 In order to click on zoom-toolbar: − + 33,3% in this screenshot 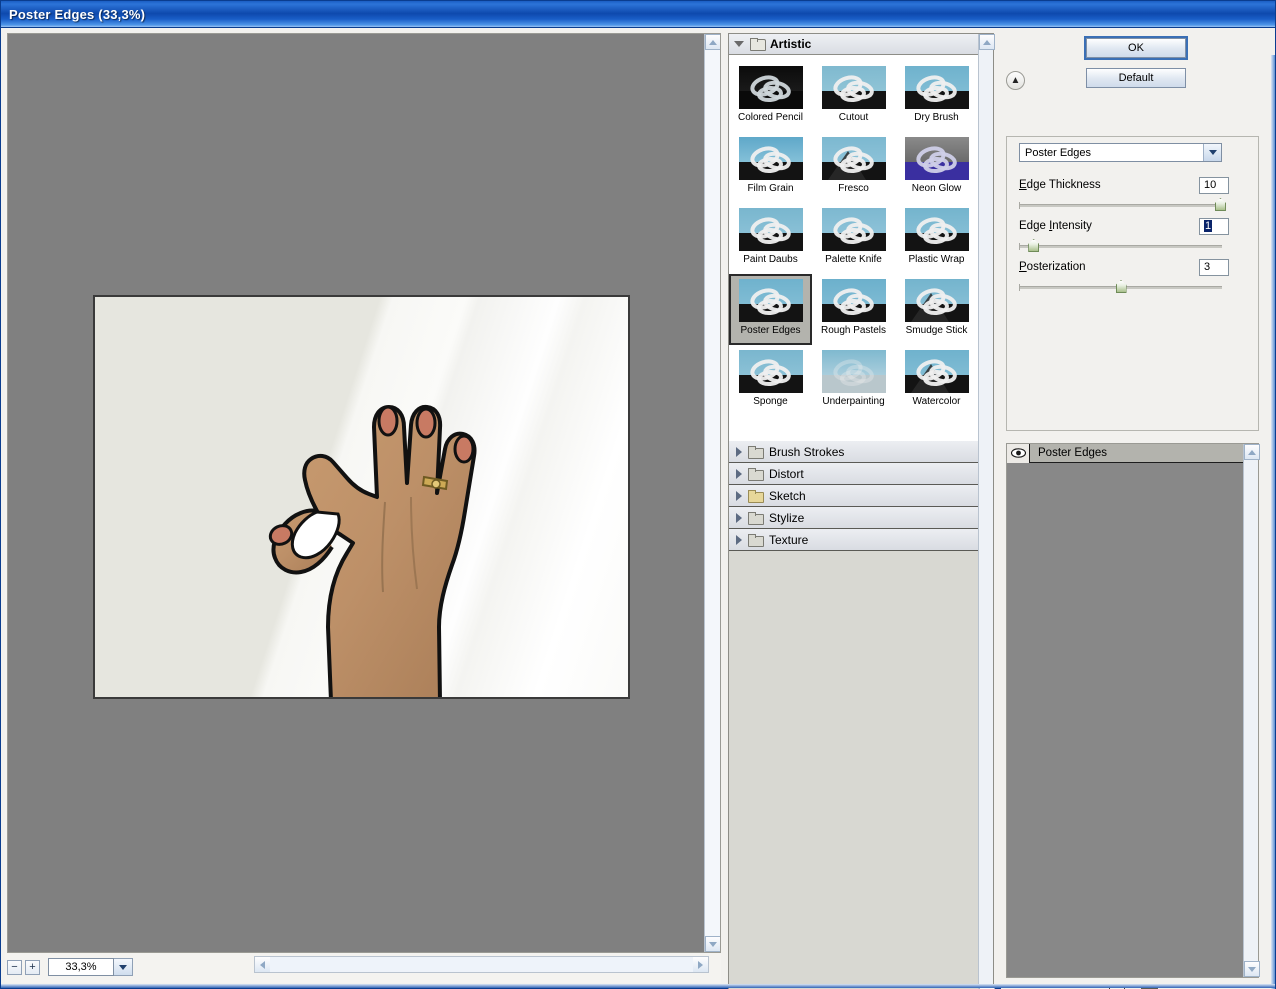, I will do `click(364, 967)`.